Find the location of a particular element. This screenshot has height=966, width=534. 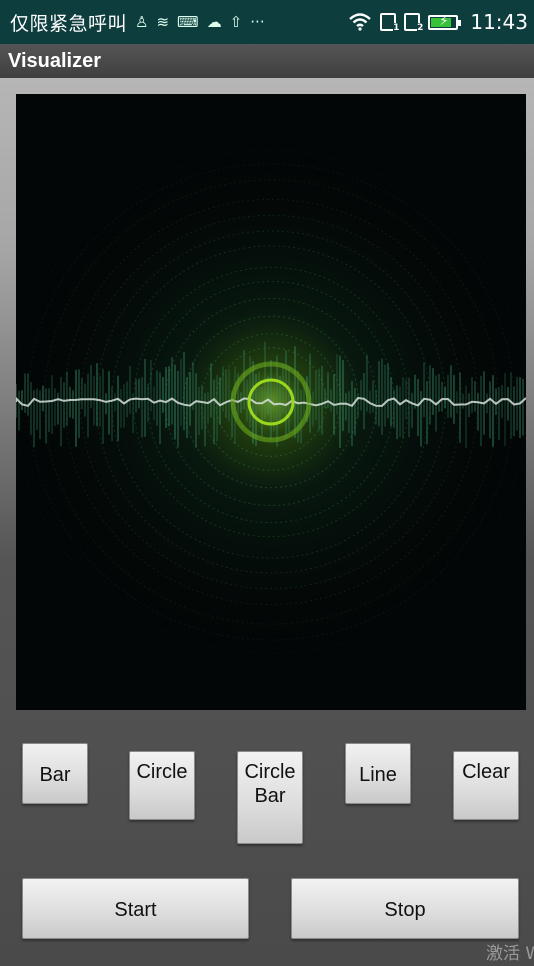

clock: 11:43 is located at coordinates (499, 22).